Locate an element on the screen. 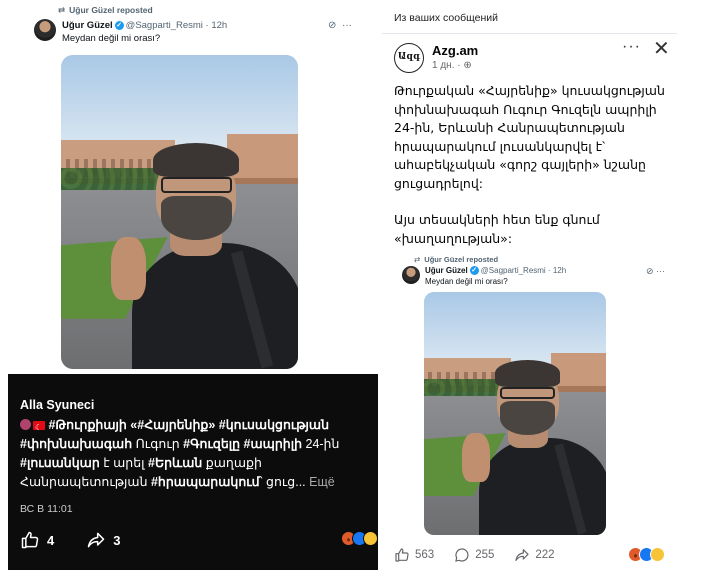  comment-count: 255 is located at coordinates (485, 555).